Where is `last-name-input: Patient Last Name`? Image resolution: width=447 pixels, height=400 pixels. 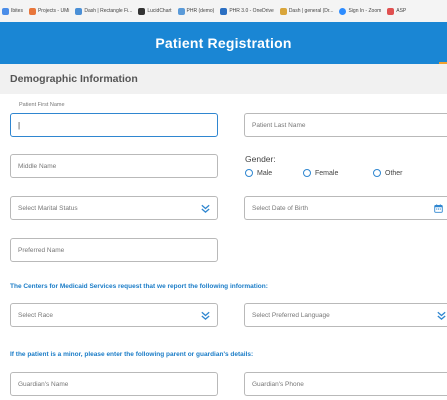
last-name-input: Patient Last Name is located at coordinates (345, 125).